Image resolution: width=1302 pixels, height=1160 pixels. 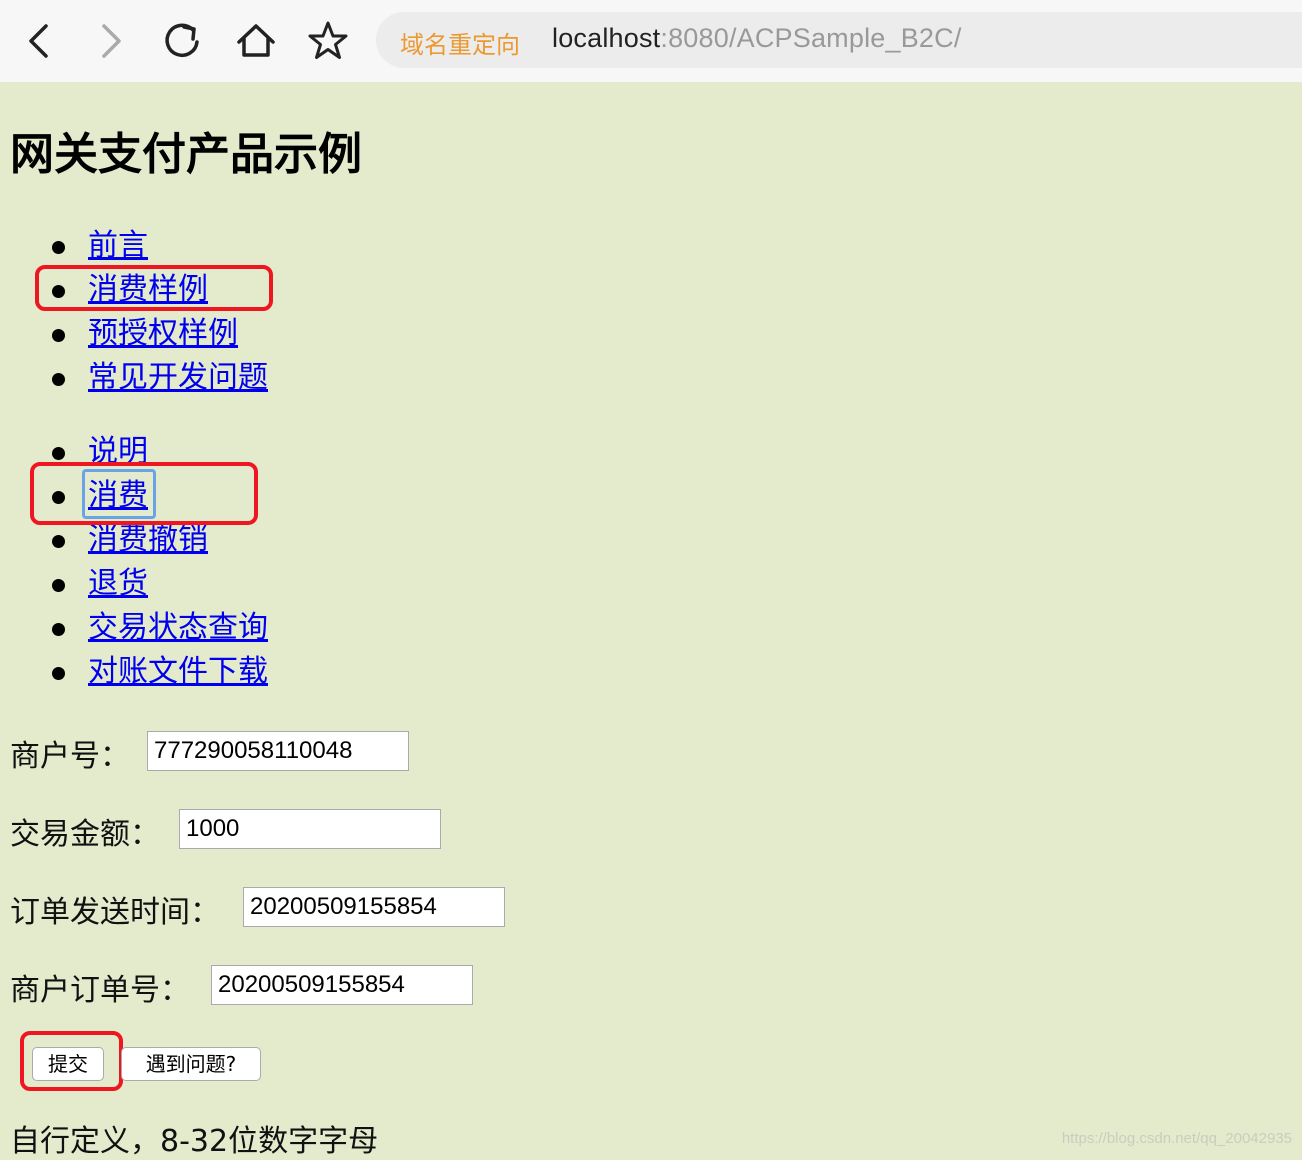 I want to click on link-refund: 退货, so click(x=118, y=584).